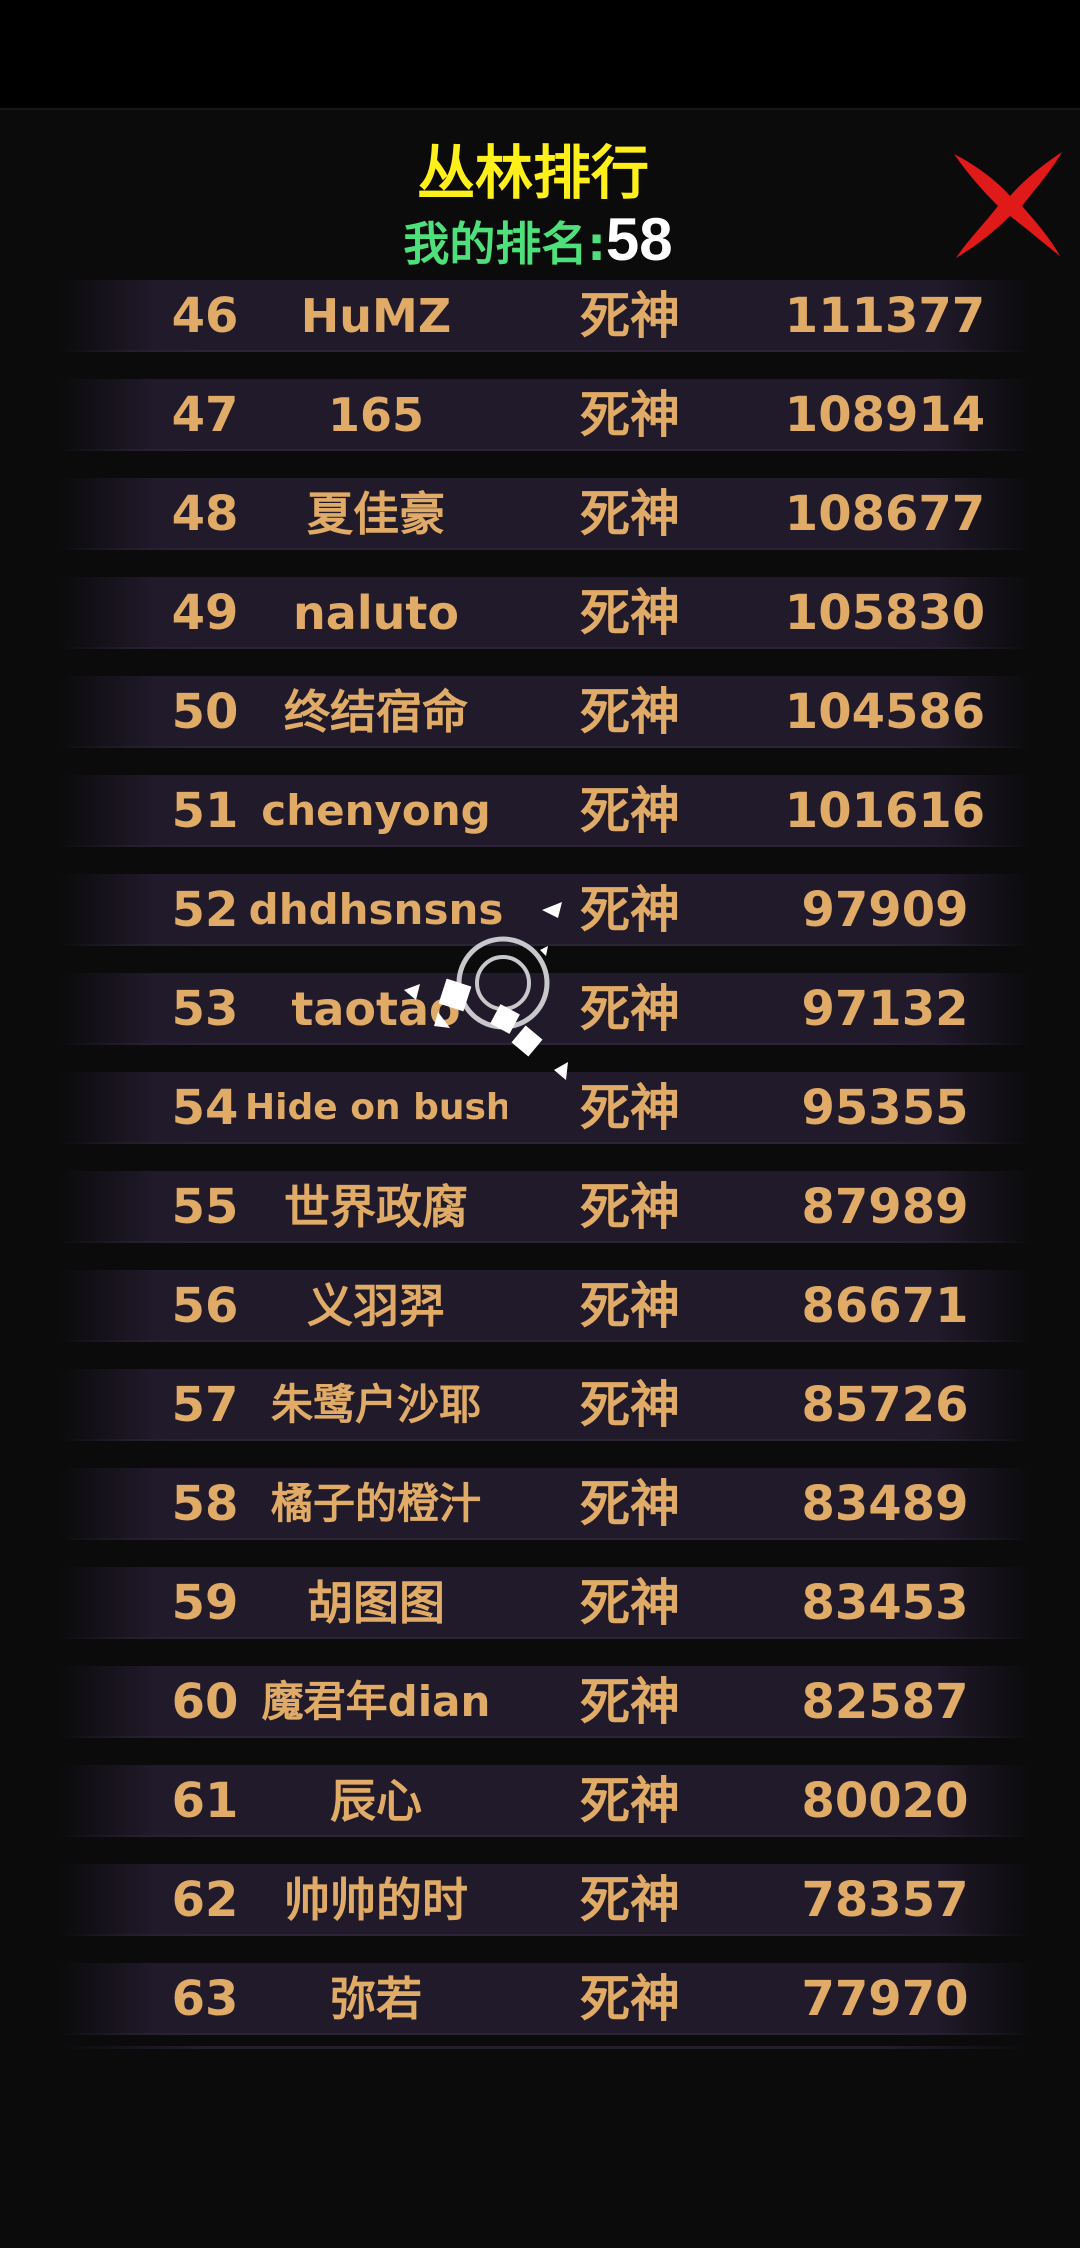 The width and height of the screenshot is (1080, 2248). I want to click on score-cell: 101616, so click(885, 811).